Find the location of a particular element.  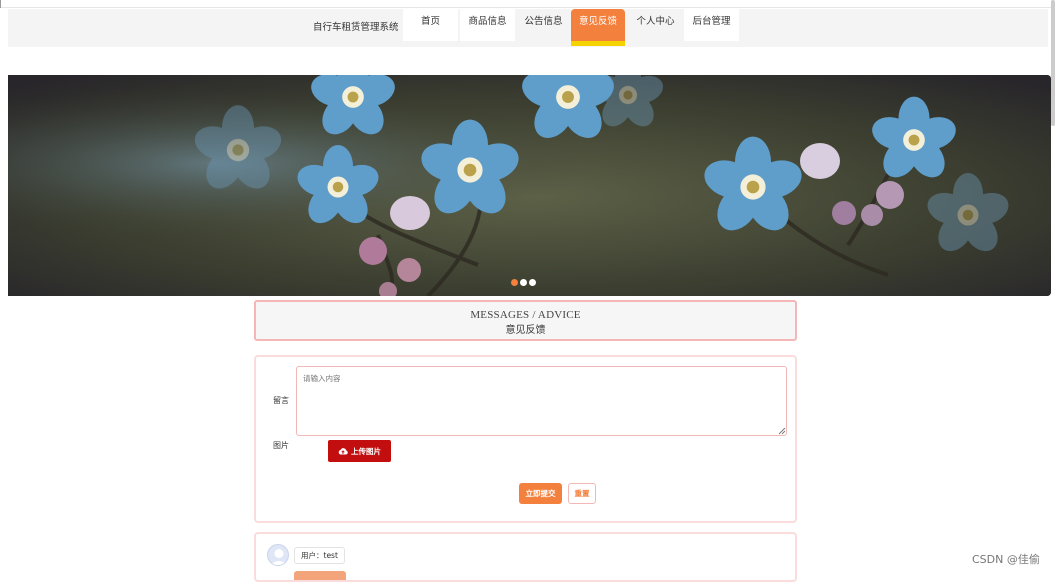

upload-image-button: 上传图片 is located at coordinates (359, 451).